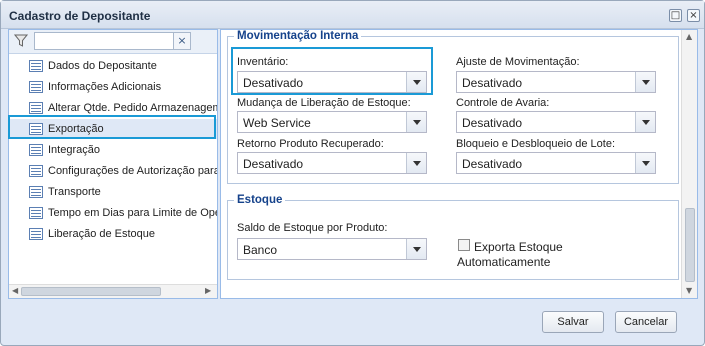 Image resolution: width=705 pixels, height=346 pixels. I want to click on scroll-left-icon: ◀, so click(15, 290).